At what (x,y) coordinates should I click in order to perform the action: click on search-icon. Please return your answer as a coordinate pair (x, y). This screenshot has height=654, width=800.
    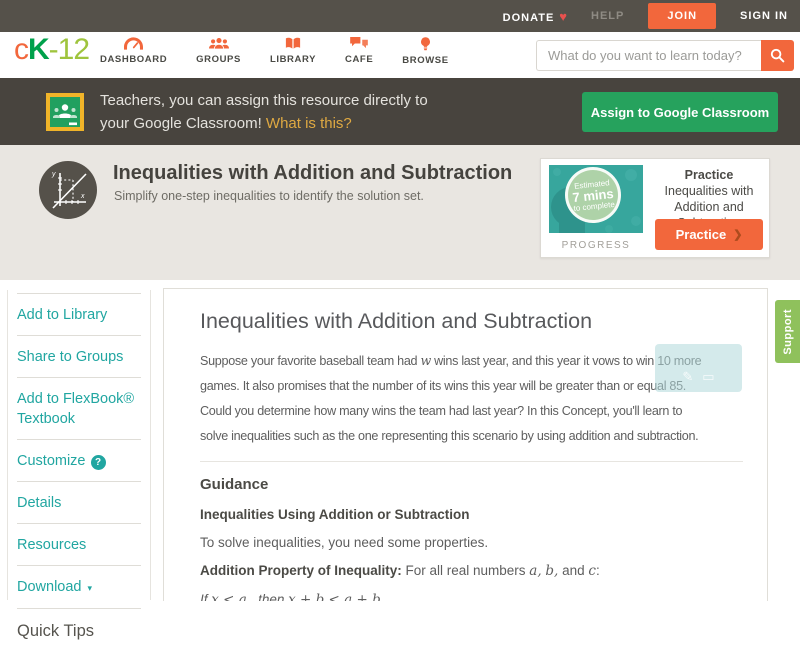
    Looking at the image, I should click on (777, 55).